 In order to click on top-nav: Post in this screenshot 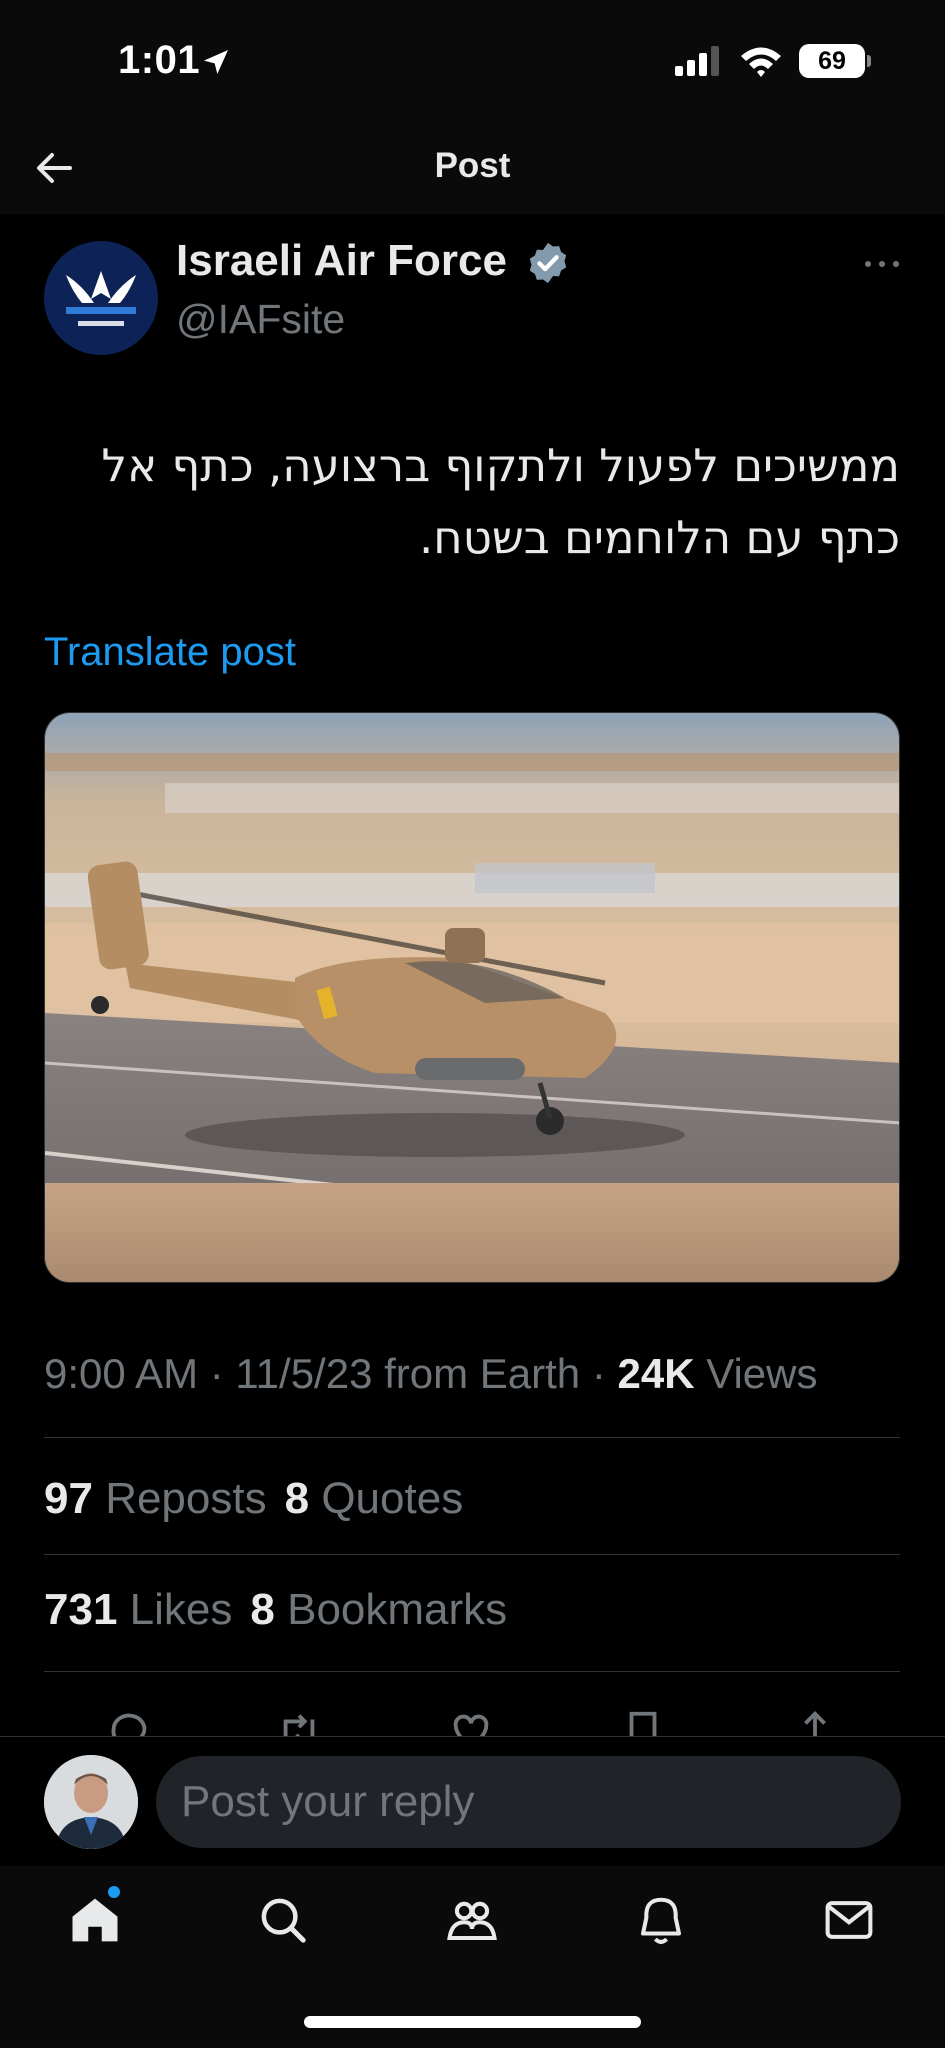, I will do `click(472, 167)`.